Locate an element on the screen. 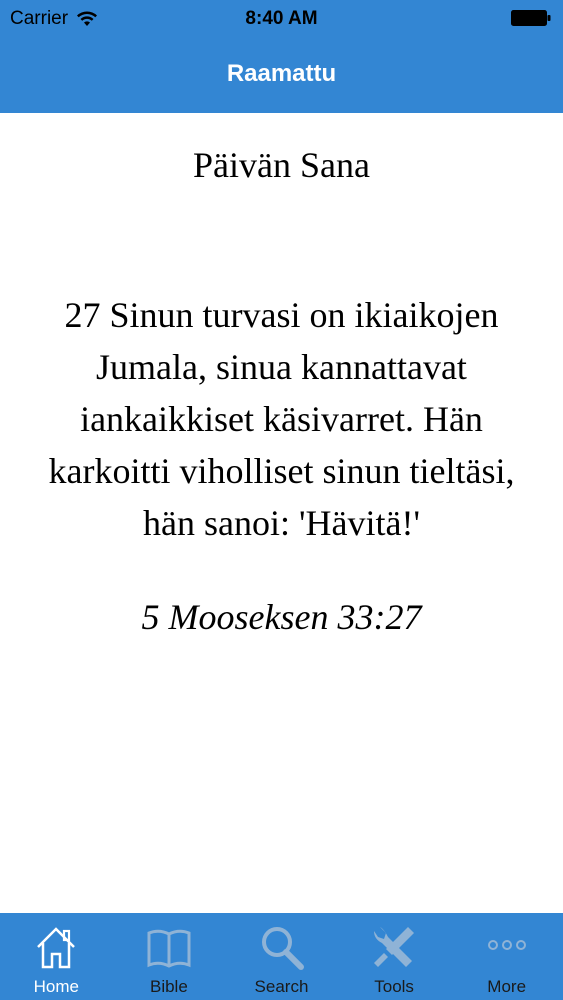 Image resolution: width=563 pixels, height=1000 pixels. page-title: Päivän Sana is located at coordinates (281, 165).